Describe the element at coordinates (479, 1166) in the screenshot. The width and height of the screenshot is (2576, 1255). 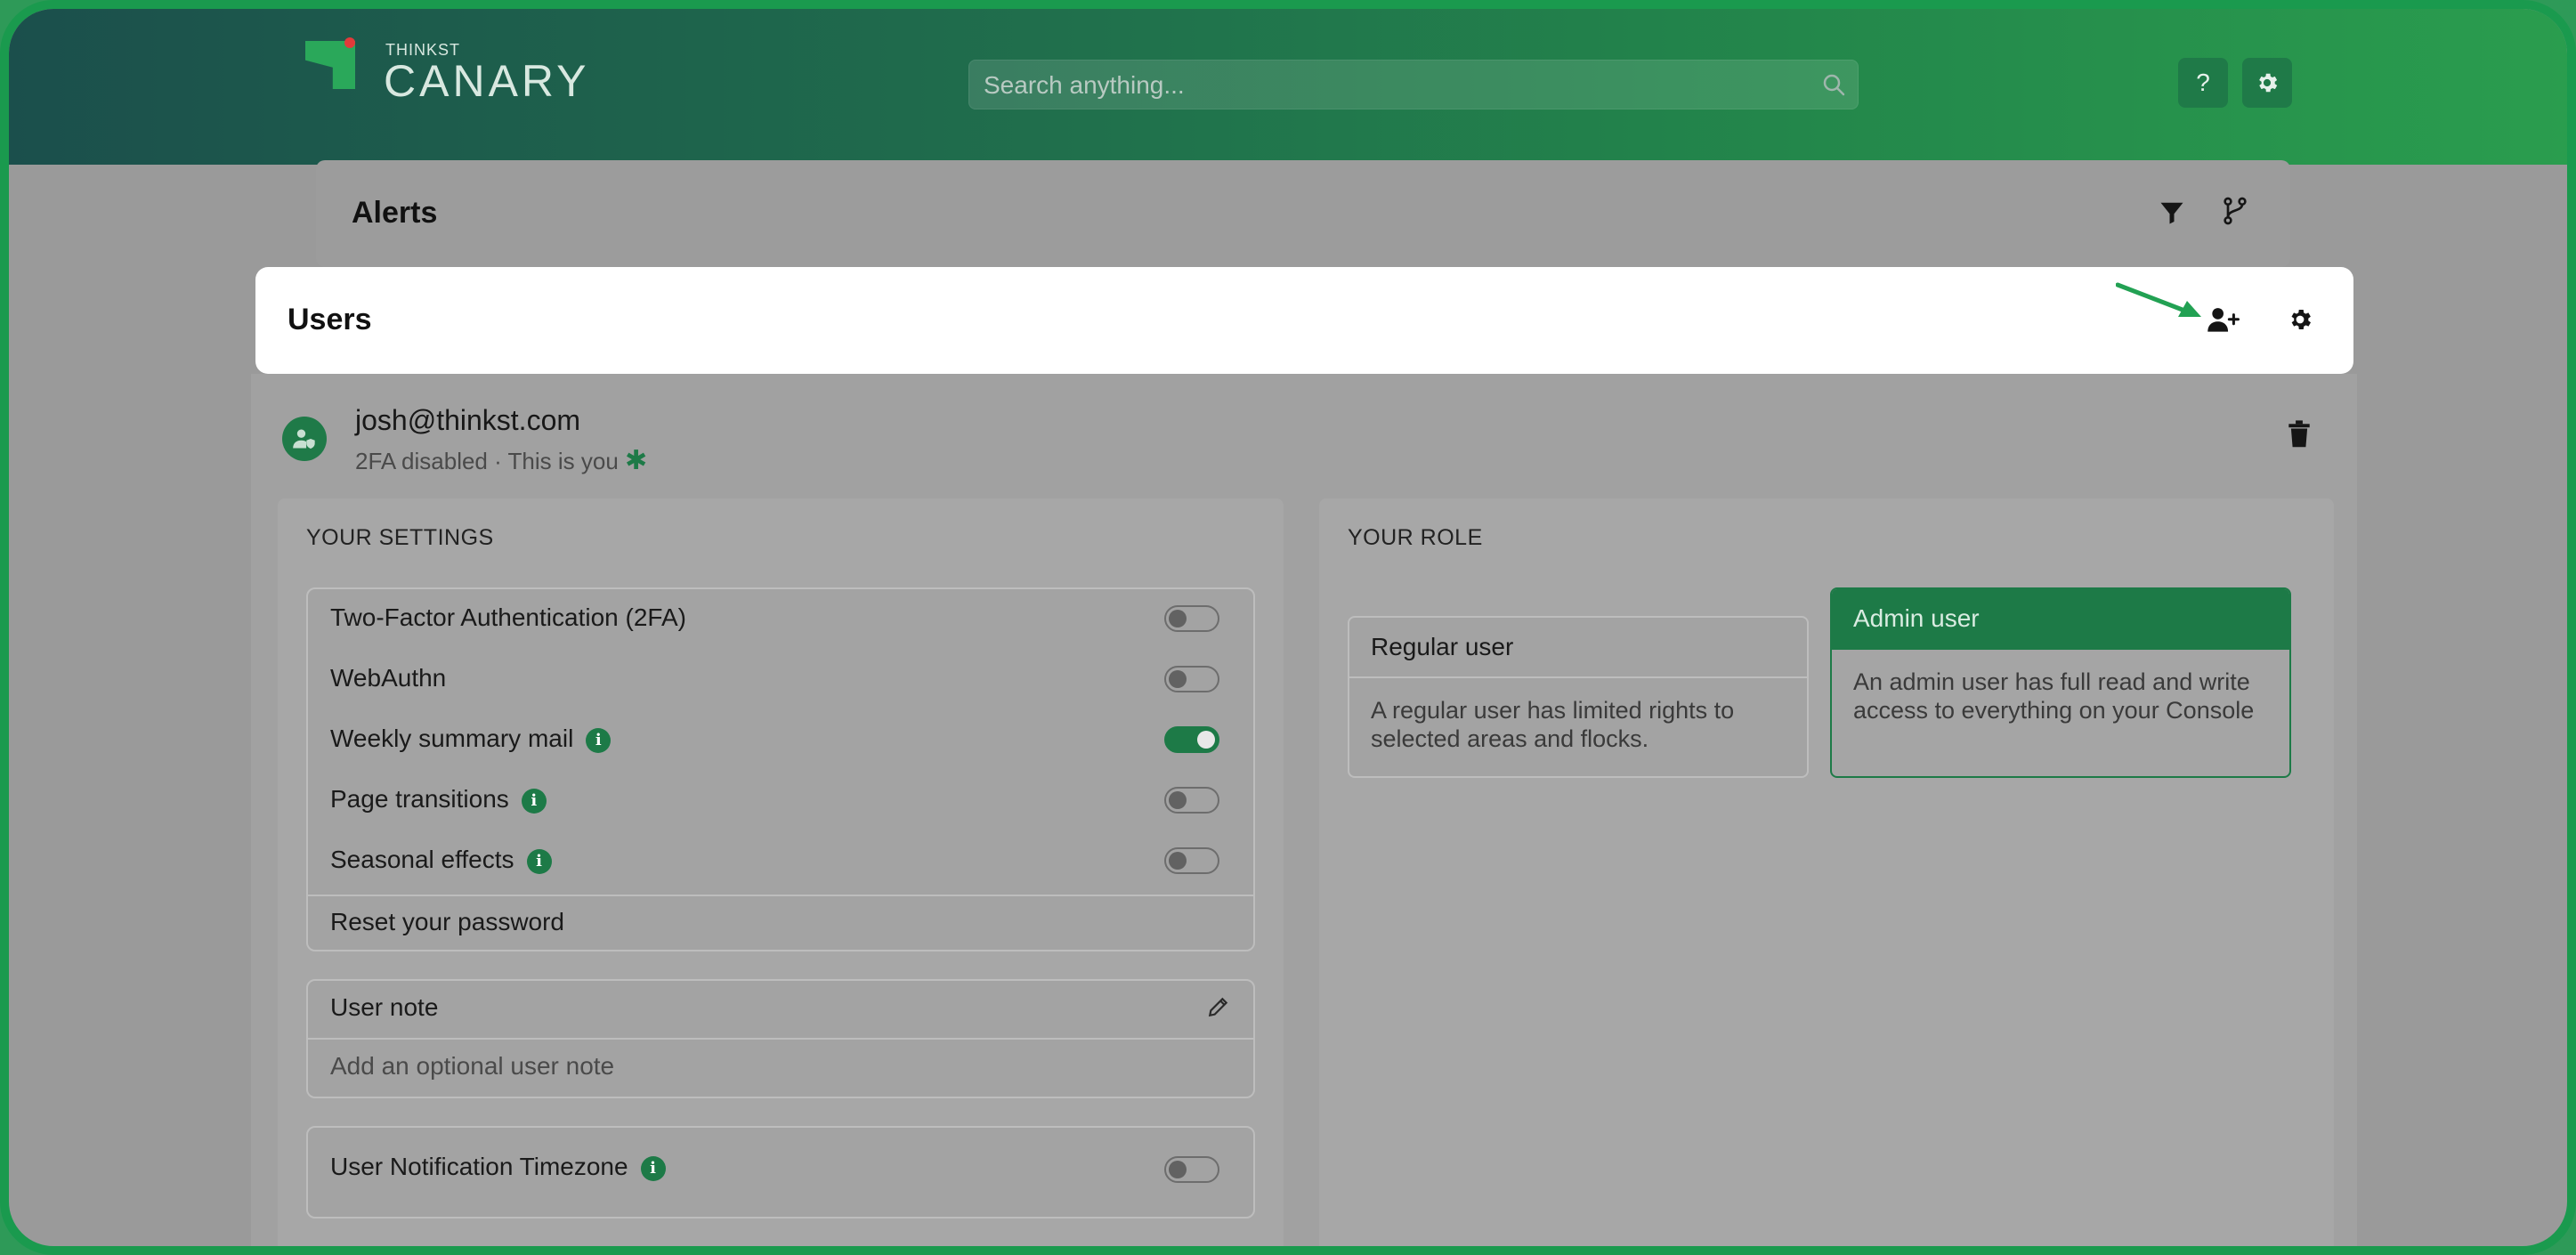
I see `setting-label-timezone: User Notification Timezone` at that location.